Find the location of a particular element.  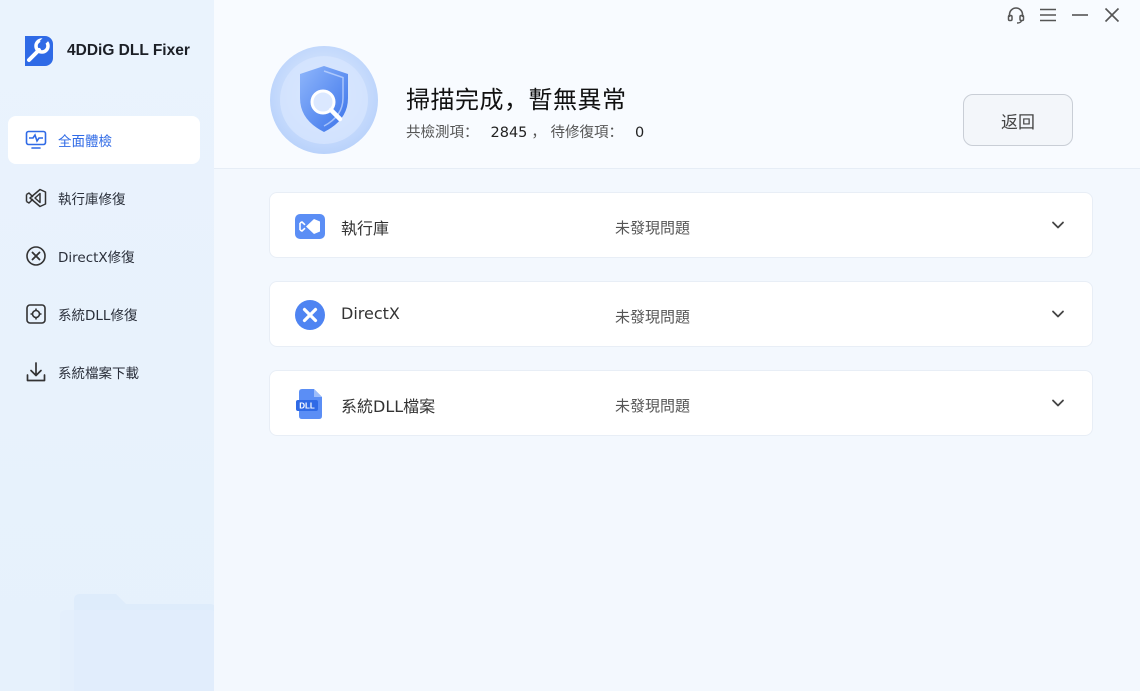

window-controls is located at coordinates (1064, 15).